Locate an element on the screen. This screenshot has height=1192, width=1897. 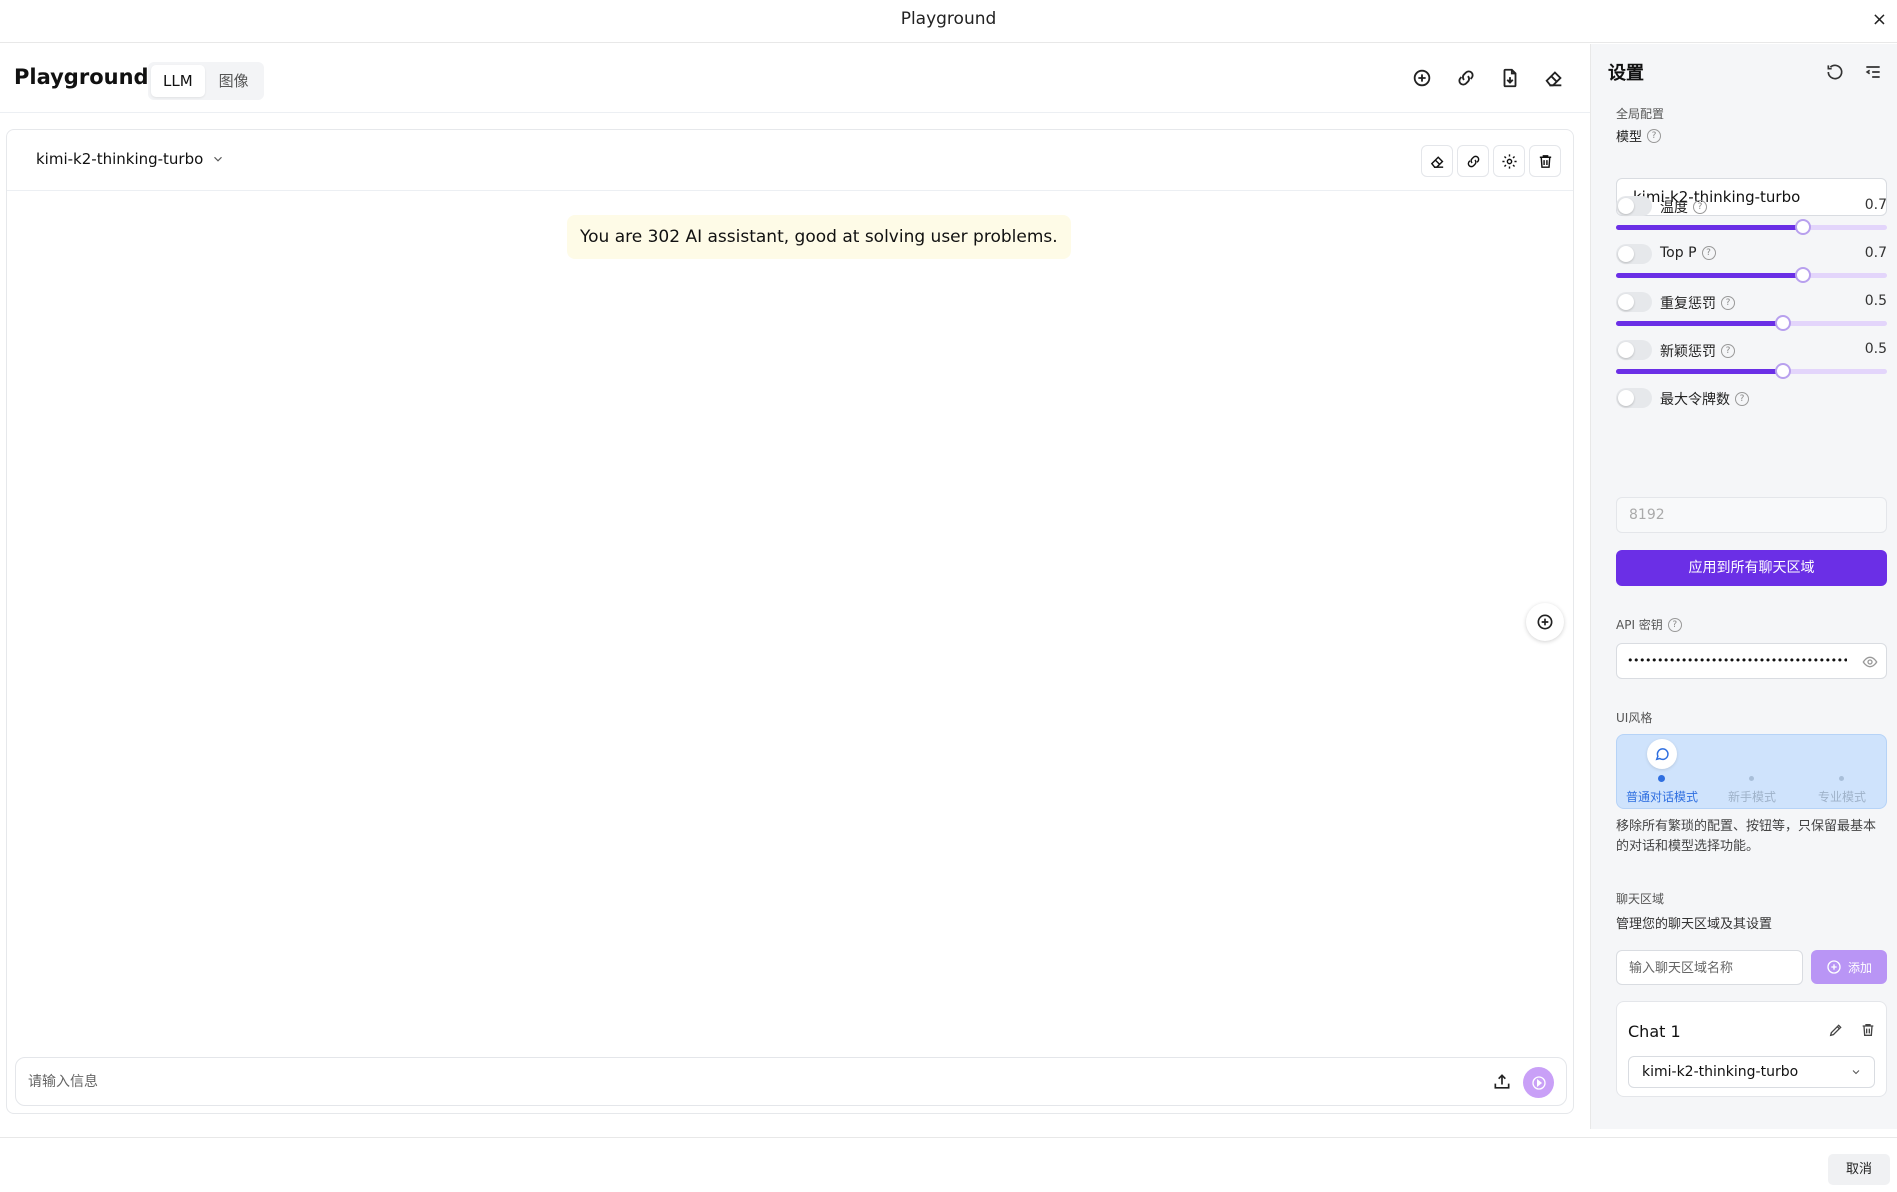
playground-header: Playground LLM 图像 is located at coordinates (795, 78).